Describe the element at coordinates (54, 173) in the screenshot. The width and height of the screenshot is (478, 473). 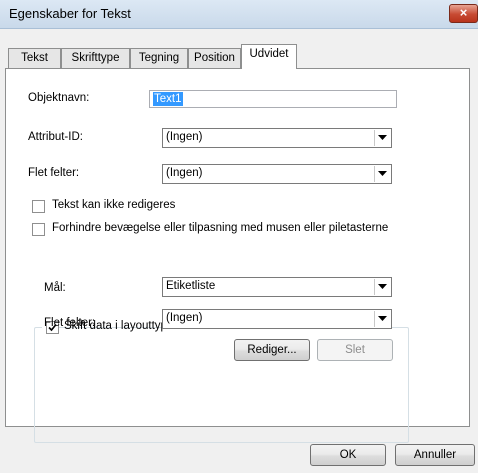
I see `merge-fields-label: Flet felter:` at that location.